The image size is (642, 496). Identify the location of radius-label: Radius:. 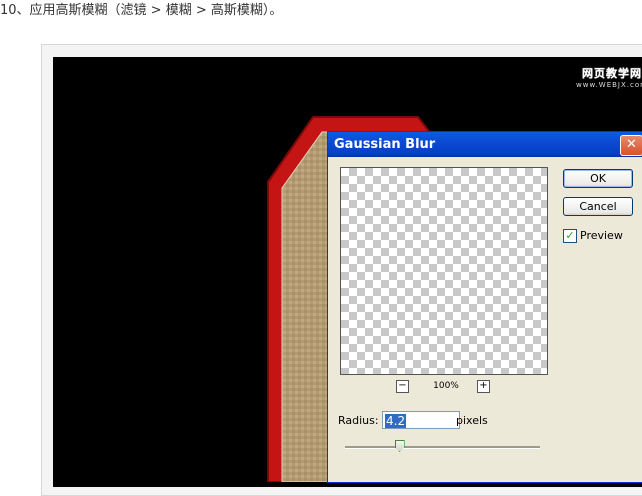
(358, 420).